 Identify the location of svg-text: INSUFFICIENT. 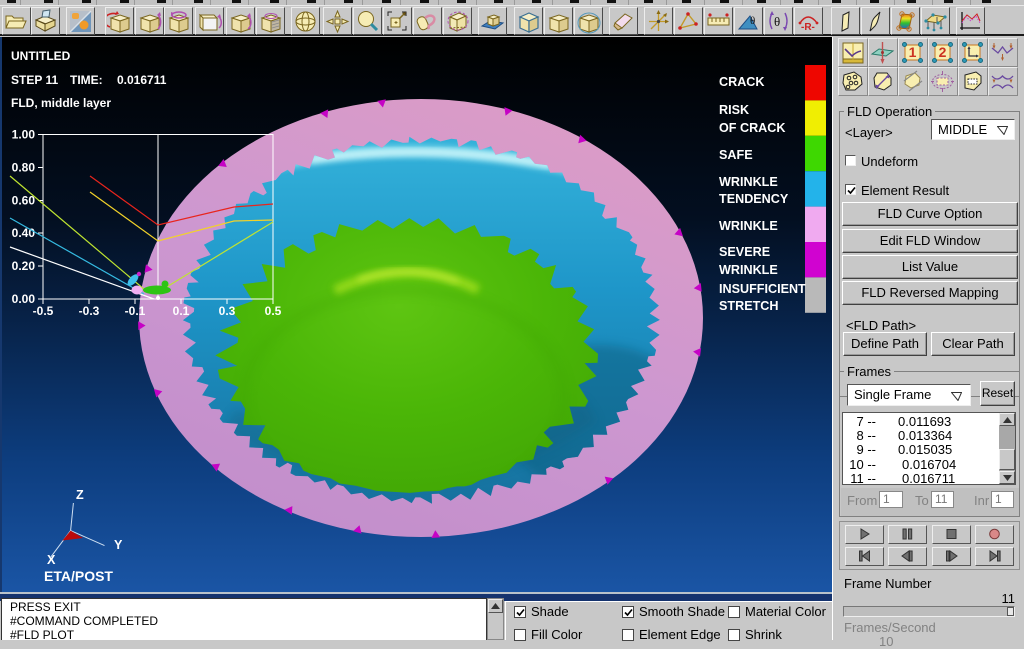
(762, 289).